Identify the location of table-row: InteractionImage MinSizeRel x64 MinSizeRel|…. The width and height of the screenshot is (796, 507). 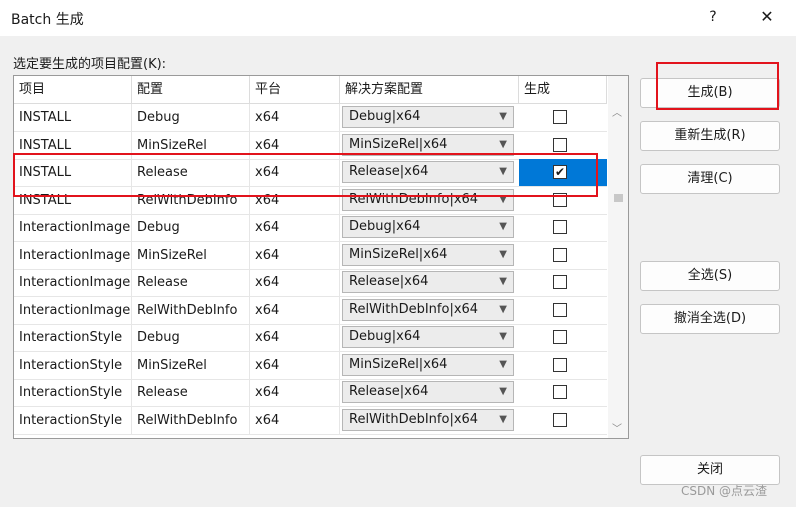
(310, 255).